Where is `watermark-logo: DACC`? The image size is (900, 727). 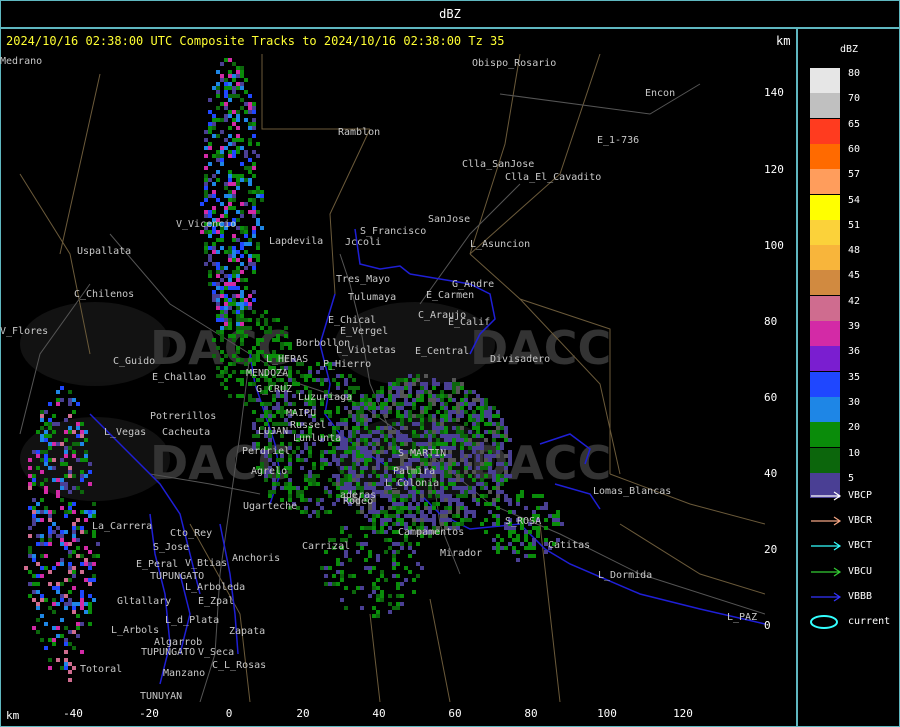 watermark-logo: DACC is located at coordinates (540, 348).